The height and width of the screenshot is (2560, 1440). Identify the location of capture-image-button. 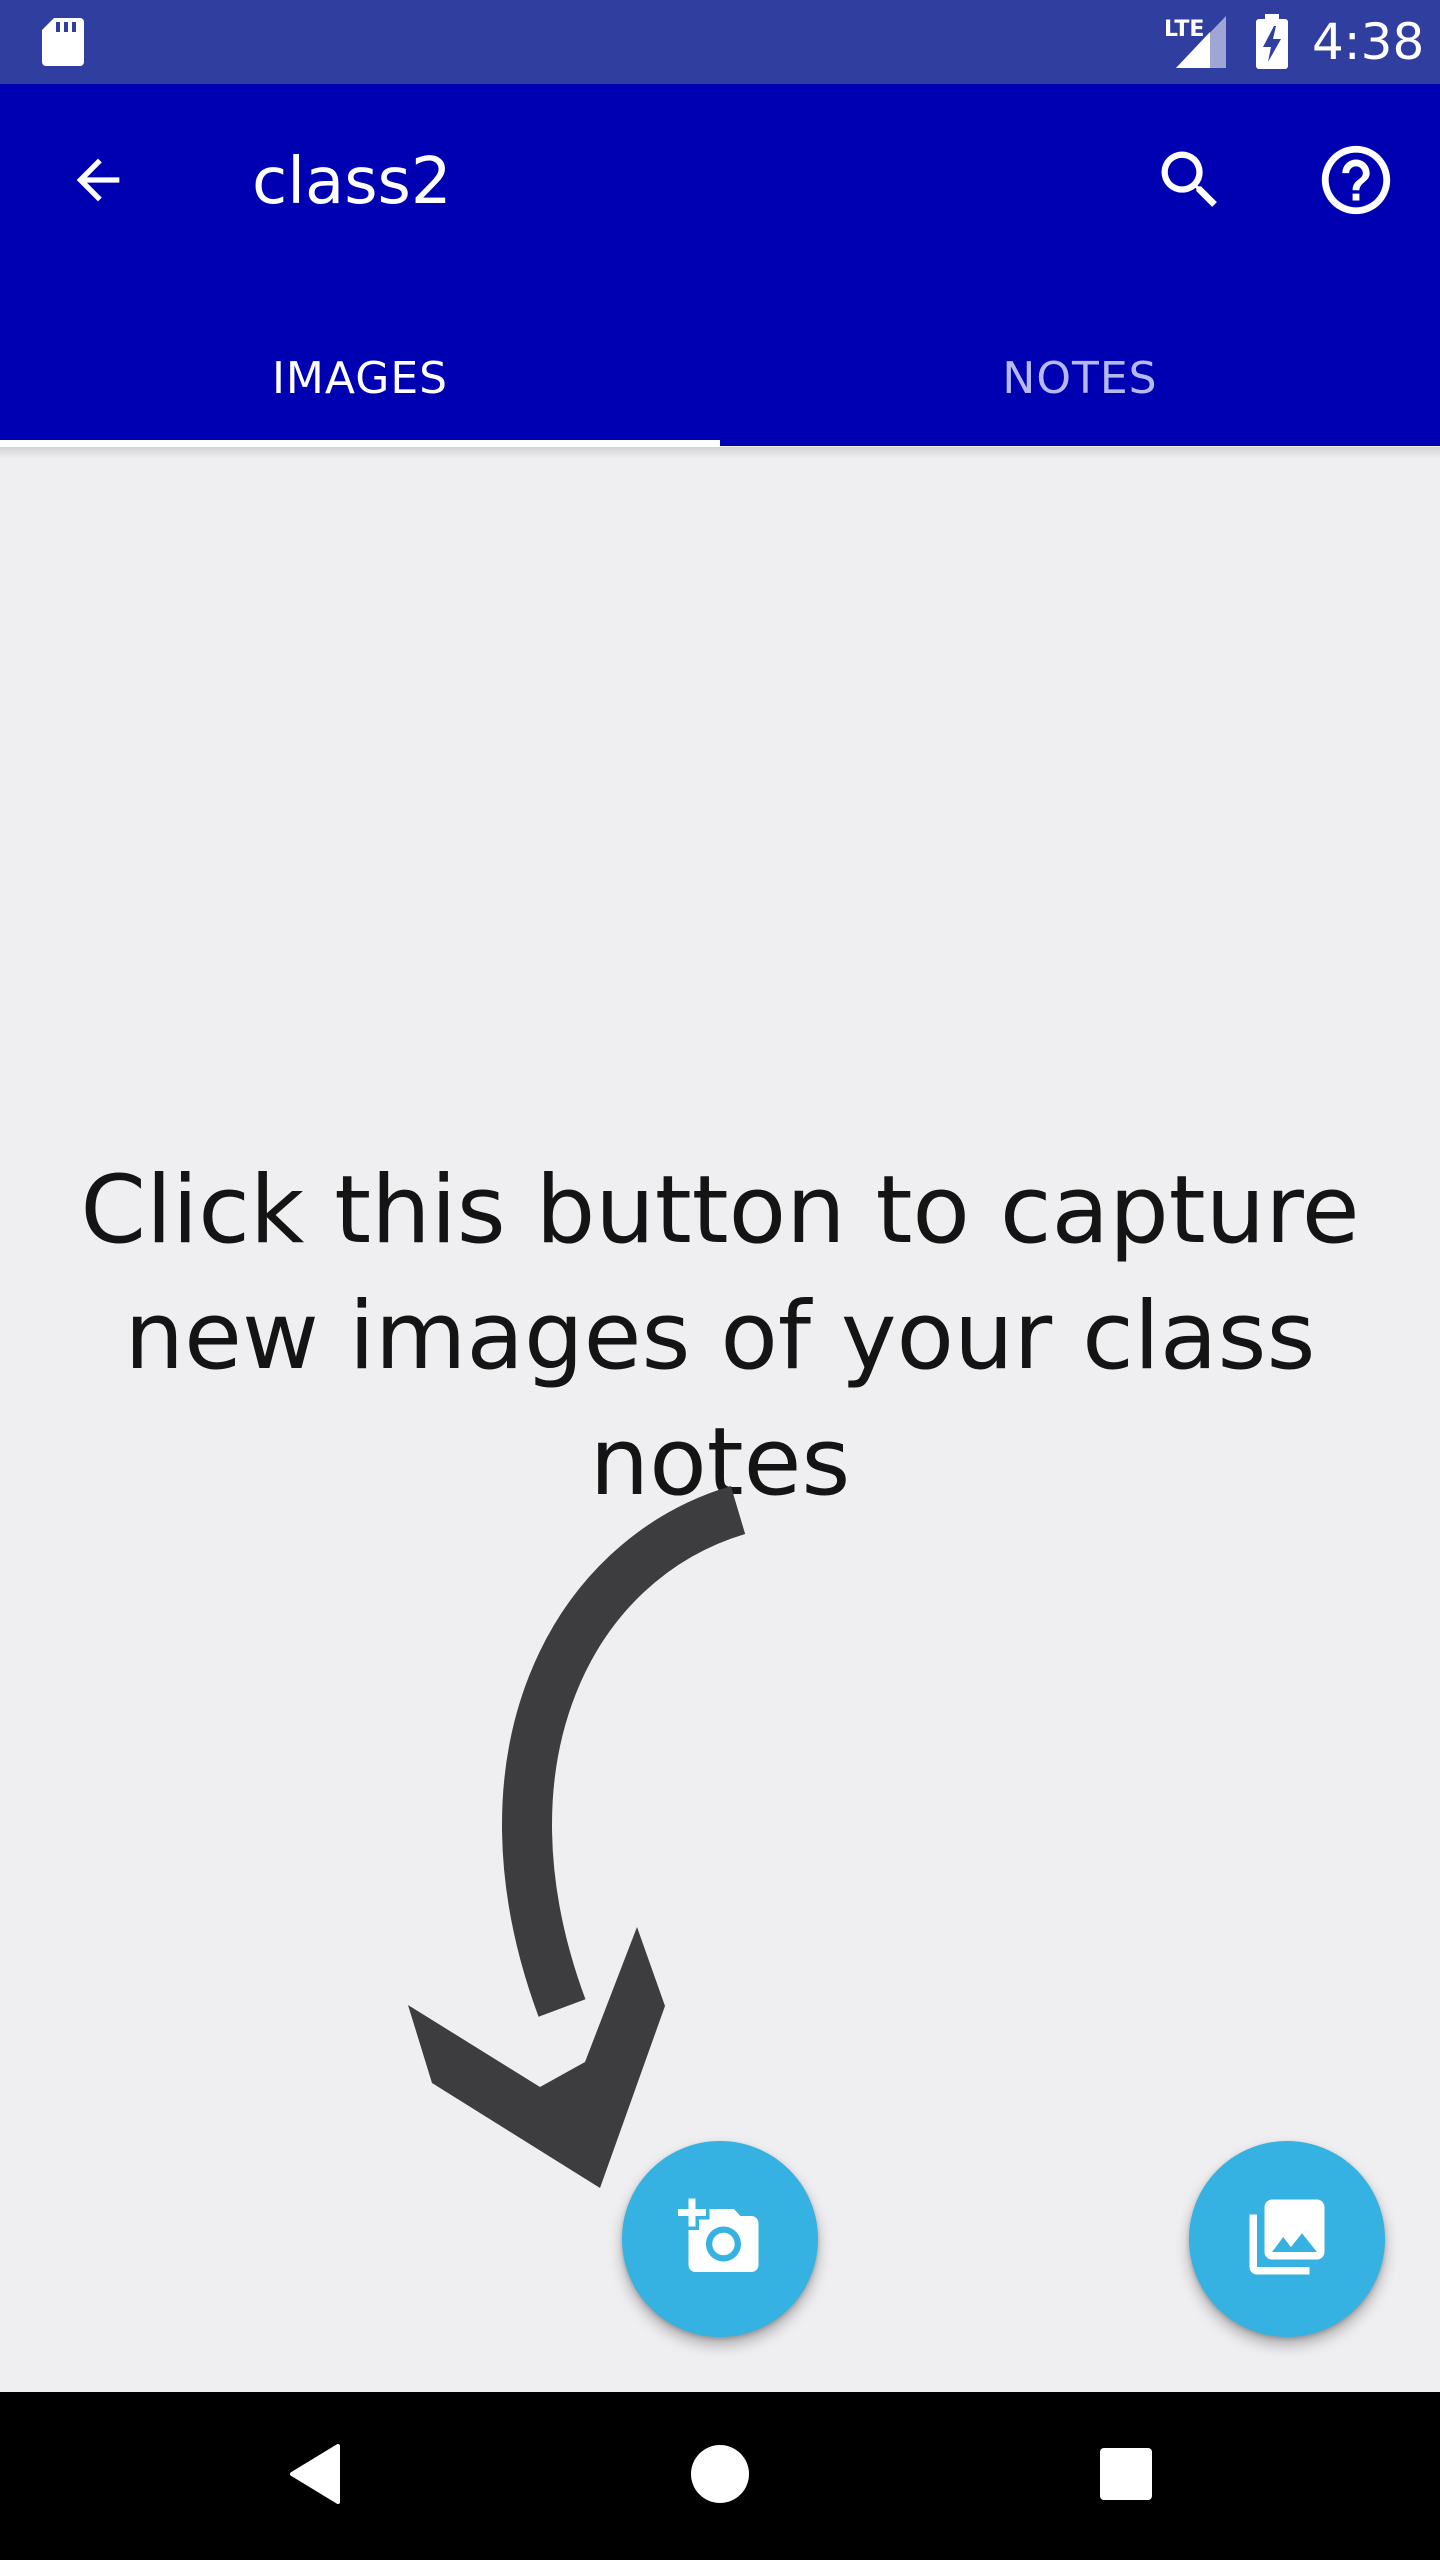
(720, 2239).